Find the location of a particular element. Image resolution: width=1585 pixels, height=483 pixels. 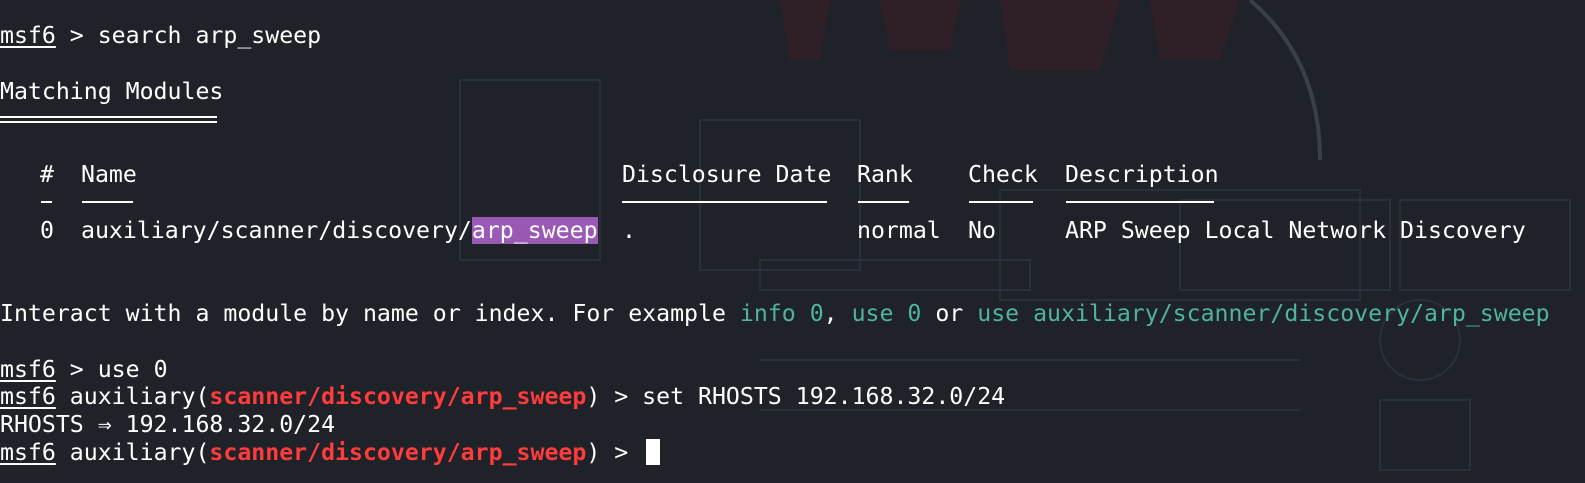

table-row-index: 0 is located at coordinates (47, 230).